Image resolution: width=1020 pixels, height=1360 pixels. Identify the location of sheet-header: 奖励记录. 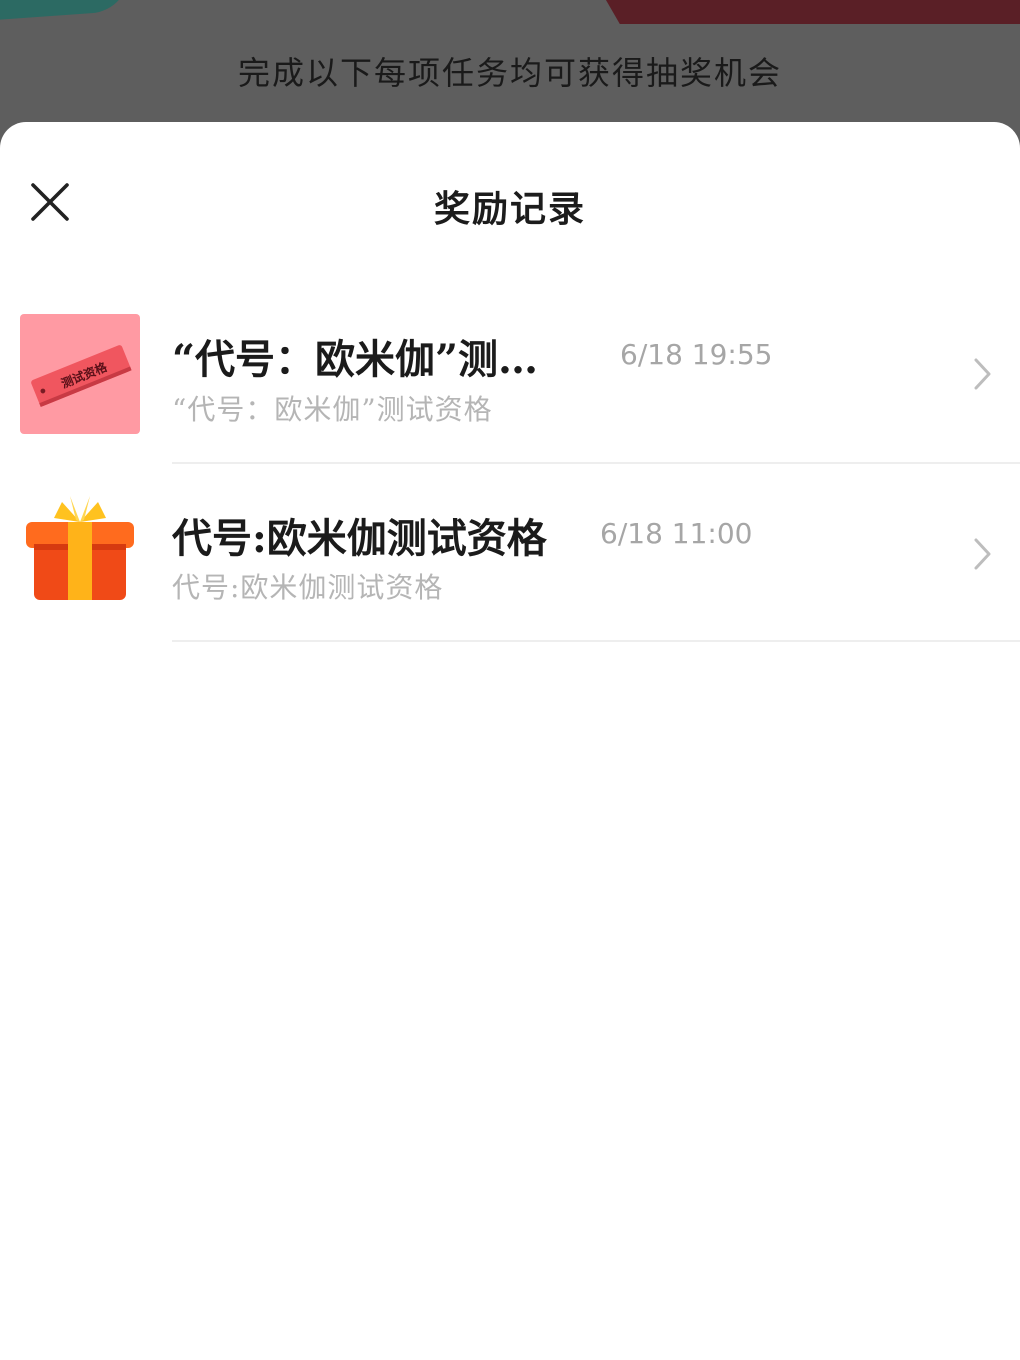
(510, 202).